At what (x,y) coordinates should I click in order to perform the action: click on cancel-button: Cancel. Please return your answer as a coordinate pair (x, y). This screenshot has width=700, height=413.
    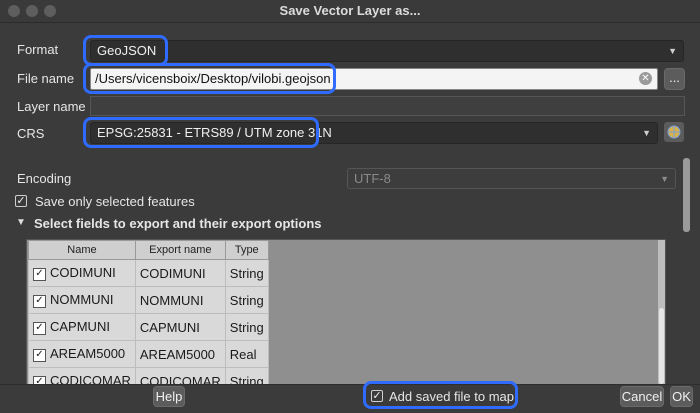
    Looking at the image, I should click on (642, 396).